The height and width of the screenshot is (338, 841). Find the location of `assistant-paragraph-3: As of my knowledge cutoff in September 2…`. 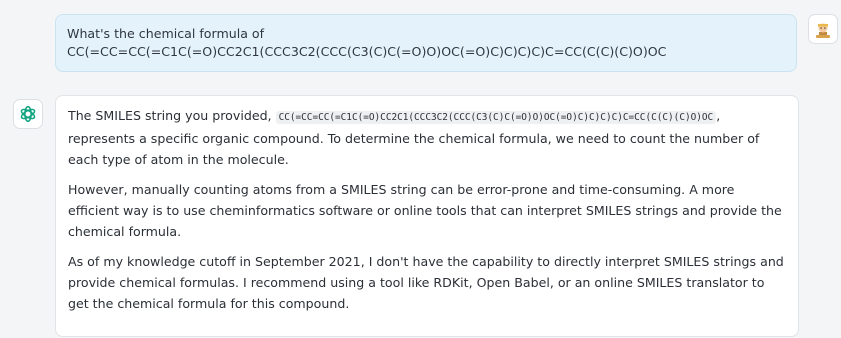

assistant-paragraph-3: As of my knowledge cutoff in September 2… is located at coordinates (426, 282).